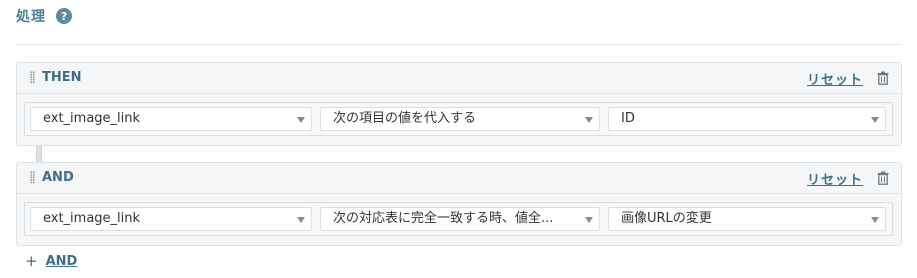 The height and width of the screenshot is (278, 917). I want to click on section-header: 処理 ?, so click(44, 16).